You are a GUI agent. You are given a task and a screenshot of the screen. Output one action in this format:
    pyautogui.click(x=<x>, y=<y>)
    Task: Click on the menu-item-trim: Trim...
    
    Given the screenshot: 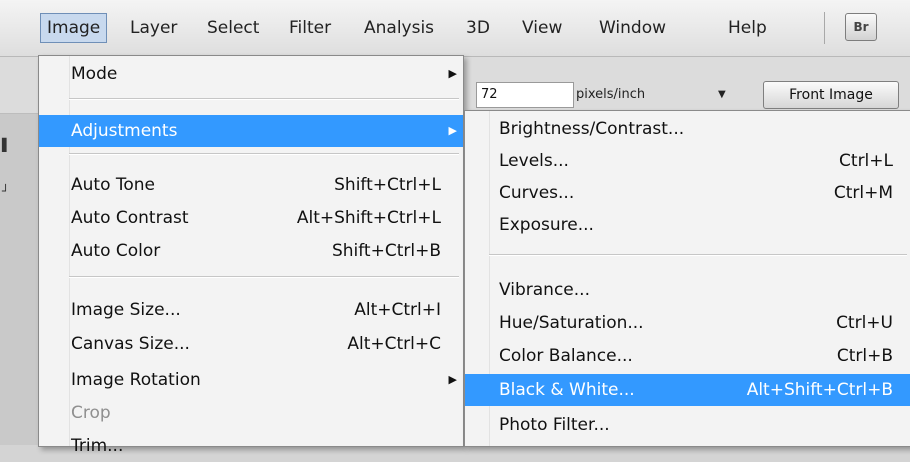 What is the action you would take?
    pyautogui.click(x=251, y=446)
    